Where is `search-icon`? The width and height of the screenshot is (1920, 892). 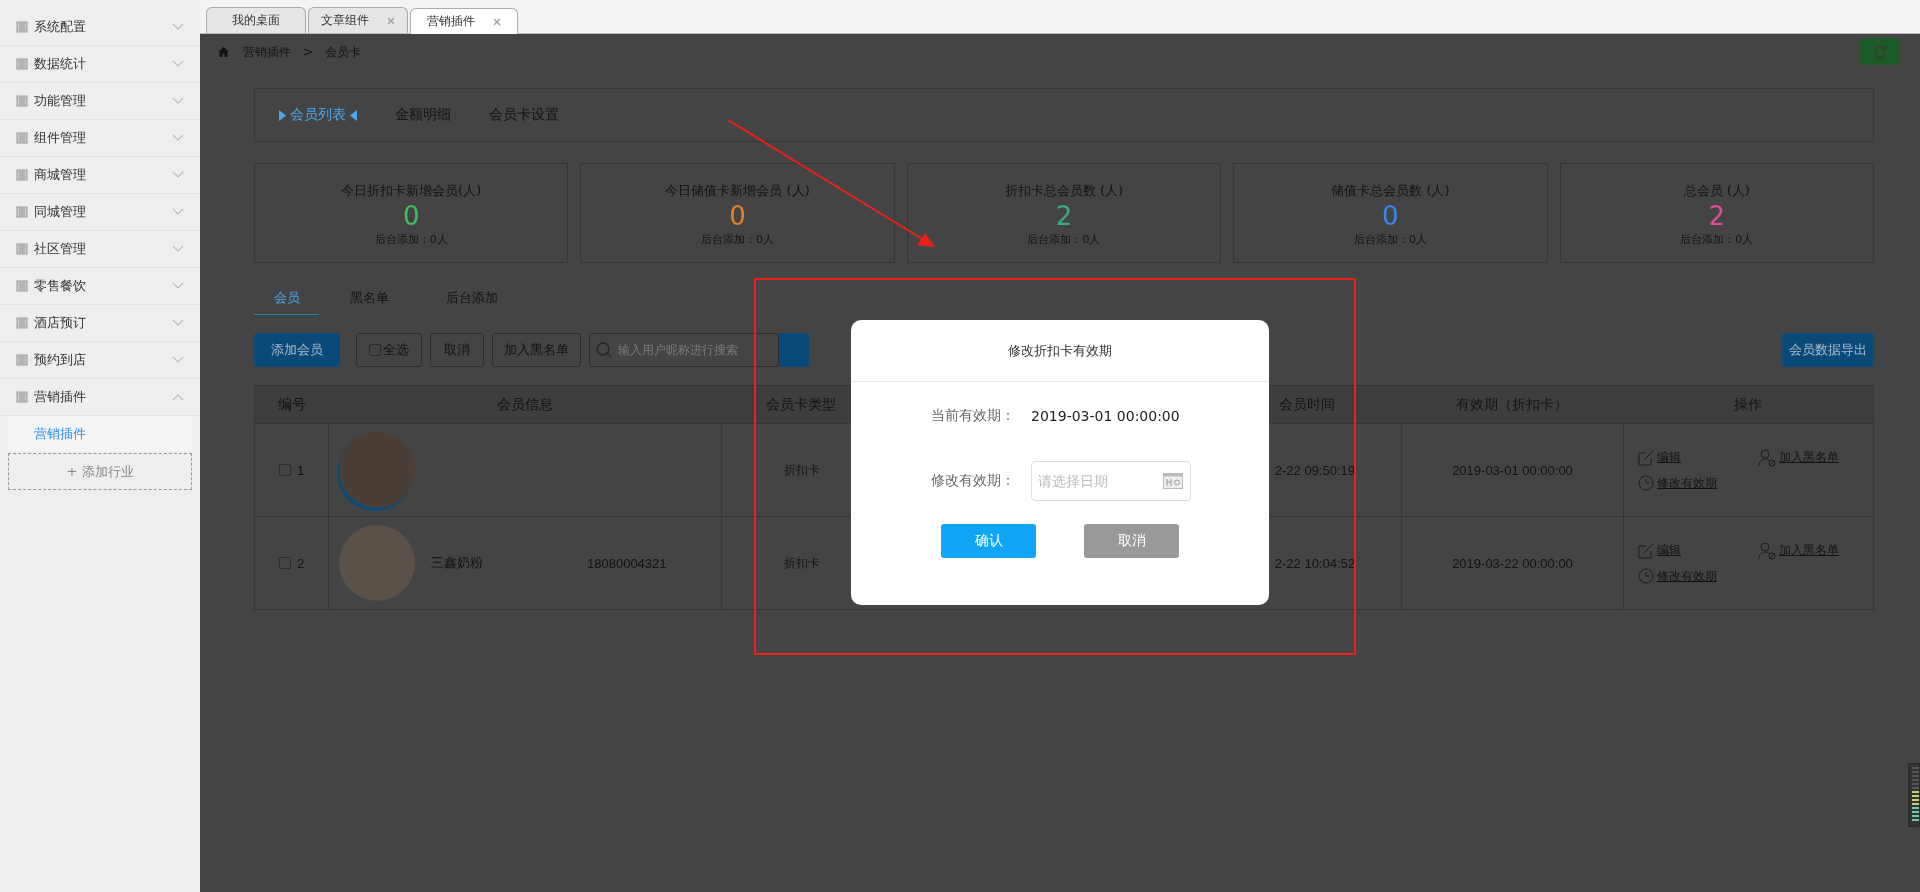
search-icon is located at coordinates (604, 349).